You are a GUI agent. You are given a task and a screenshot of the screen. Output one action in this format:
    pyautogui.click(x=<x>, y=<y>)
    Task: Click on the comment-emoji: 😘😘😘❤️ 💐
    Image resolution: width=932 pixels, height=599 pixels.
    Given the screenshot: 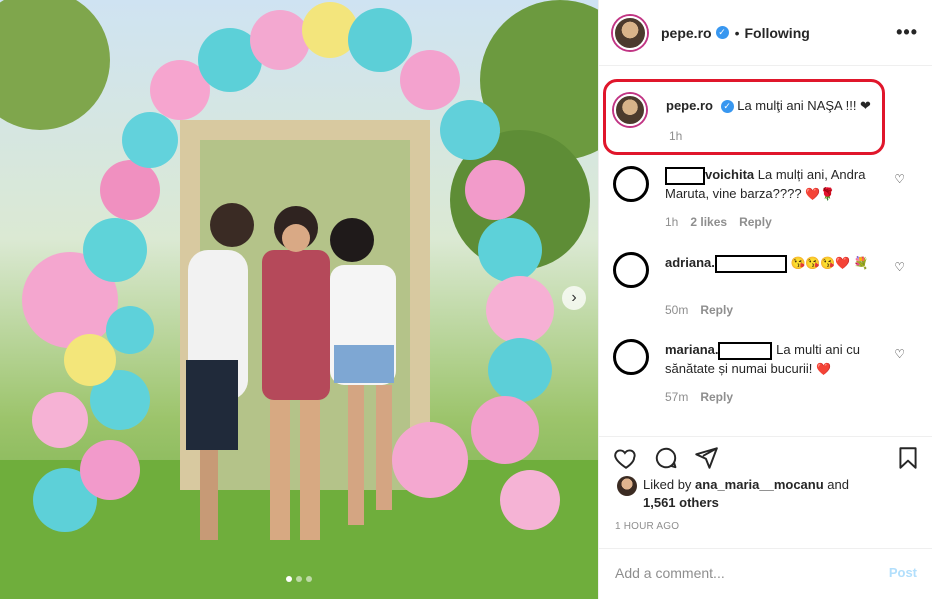 What is the action you would take?
    pyautogui.click(x=829, y=263)
    